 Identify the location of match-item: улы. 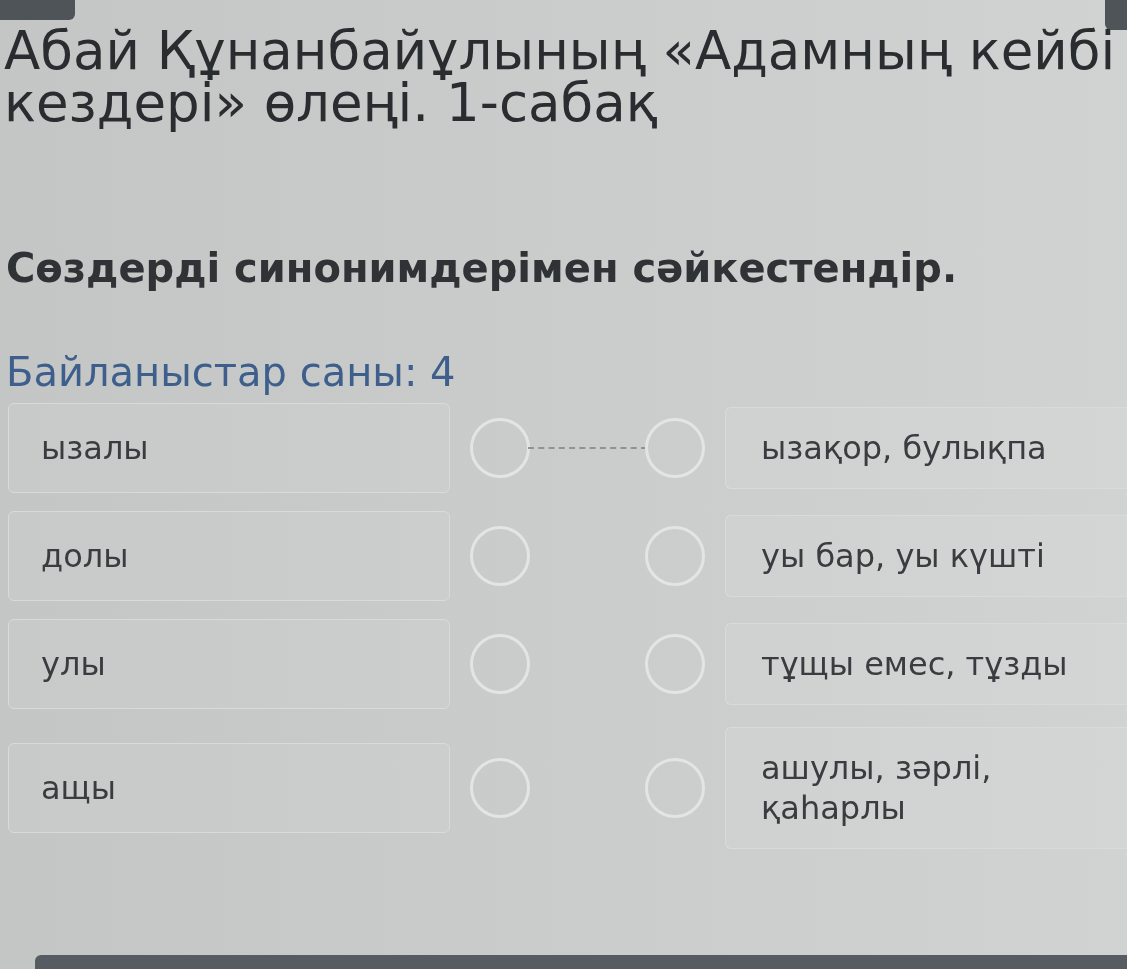
(229, 664).